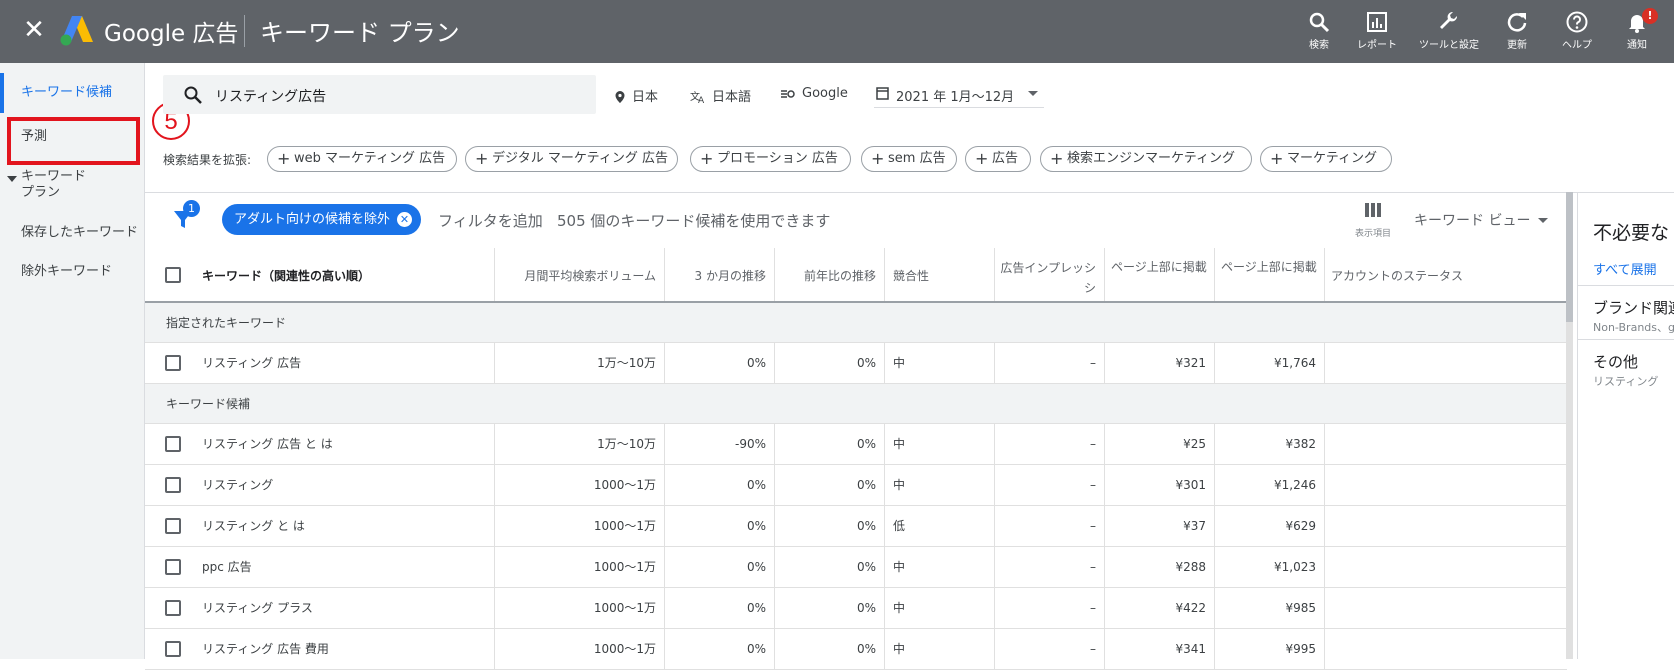 The width and height of the screenshot is (1674, 670). What do you see at coordinates (1449, 31) in the screenshot?
I see `tool-settings-button: ツールと設定` at bounding box center [1449, 31].